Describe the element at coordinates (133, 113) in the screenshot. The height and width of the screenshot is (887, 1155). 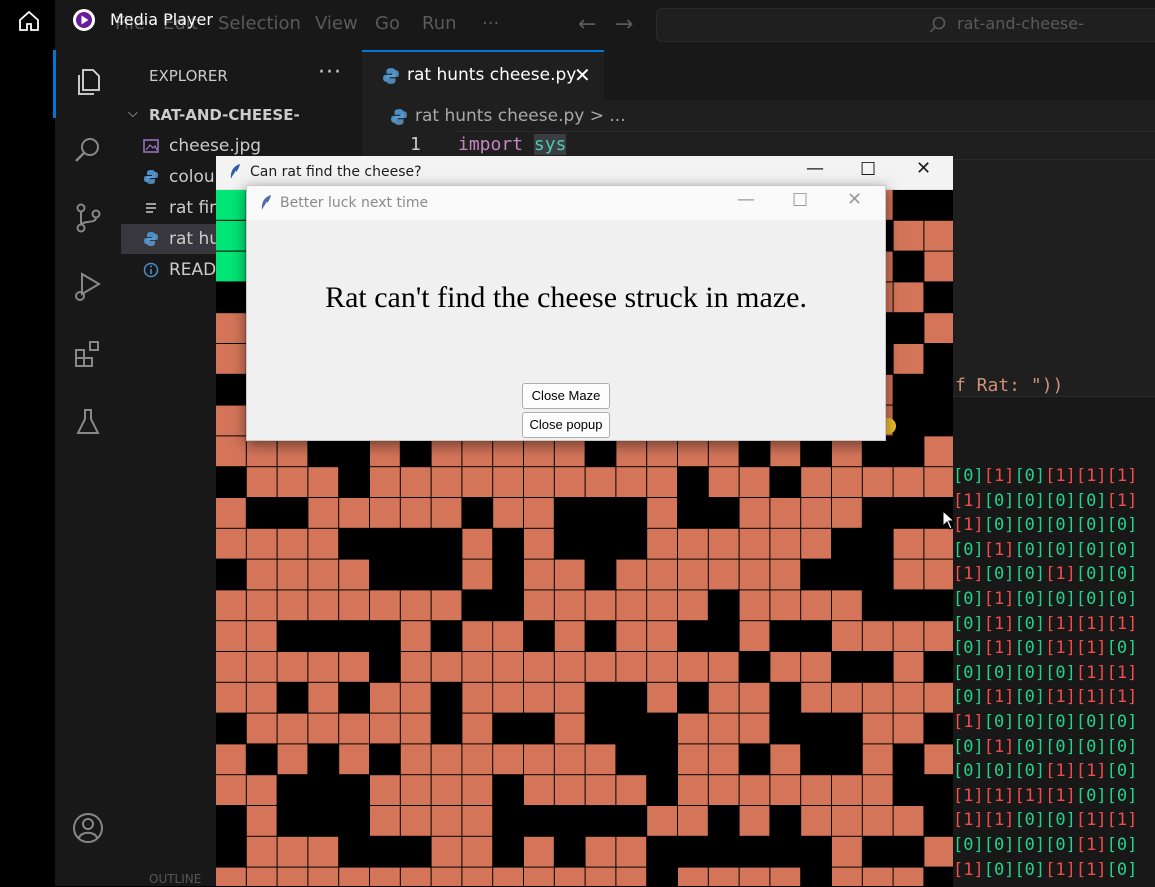
I see `chevron-down-icon: ⌵` at that location.